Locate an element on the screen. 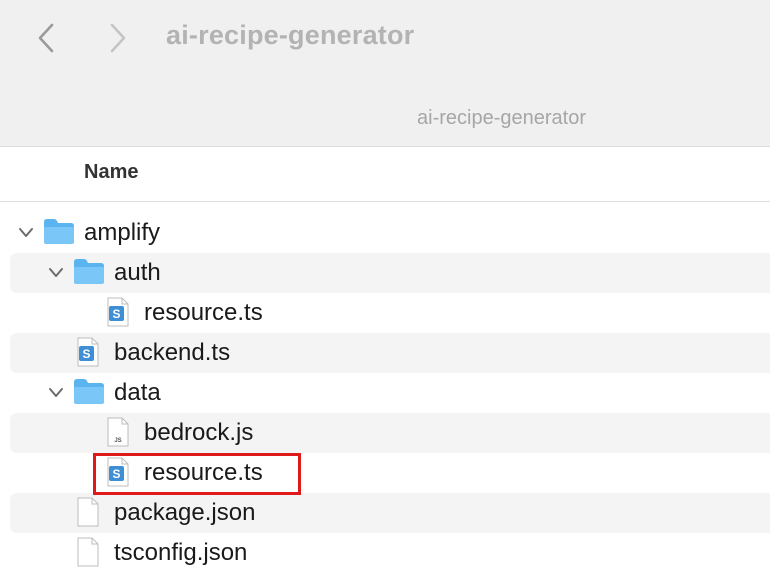  list-item-label: tsconfig.json is located at coordinates (181, 552).